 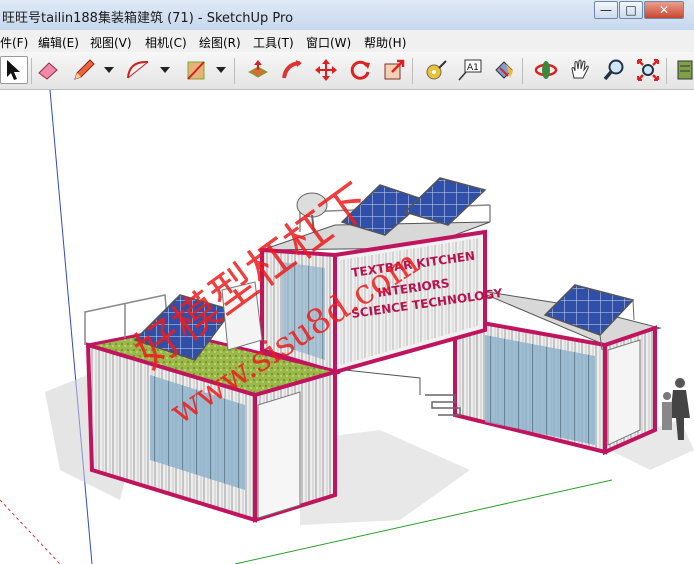 What do you see at coordinates (360, 70) in the screenshot?
I see `rotate-icon` at bounding box center [360, 70].